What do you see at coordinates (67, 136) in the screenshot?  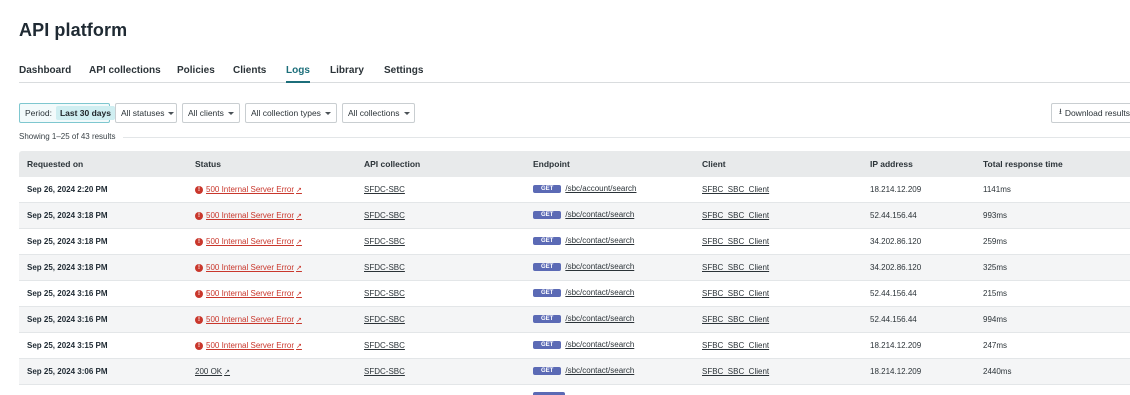 I see `results-count: Showing 1–25 of 43 results` at bounding box center [67, 136].